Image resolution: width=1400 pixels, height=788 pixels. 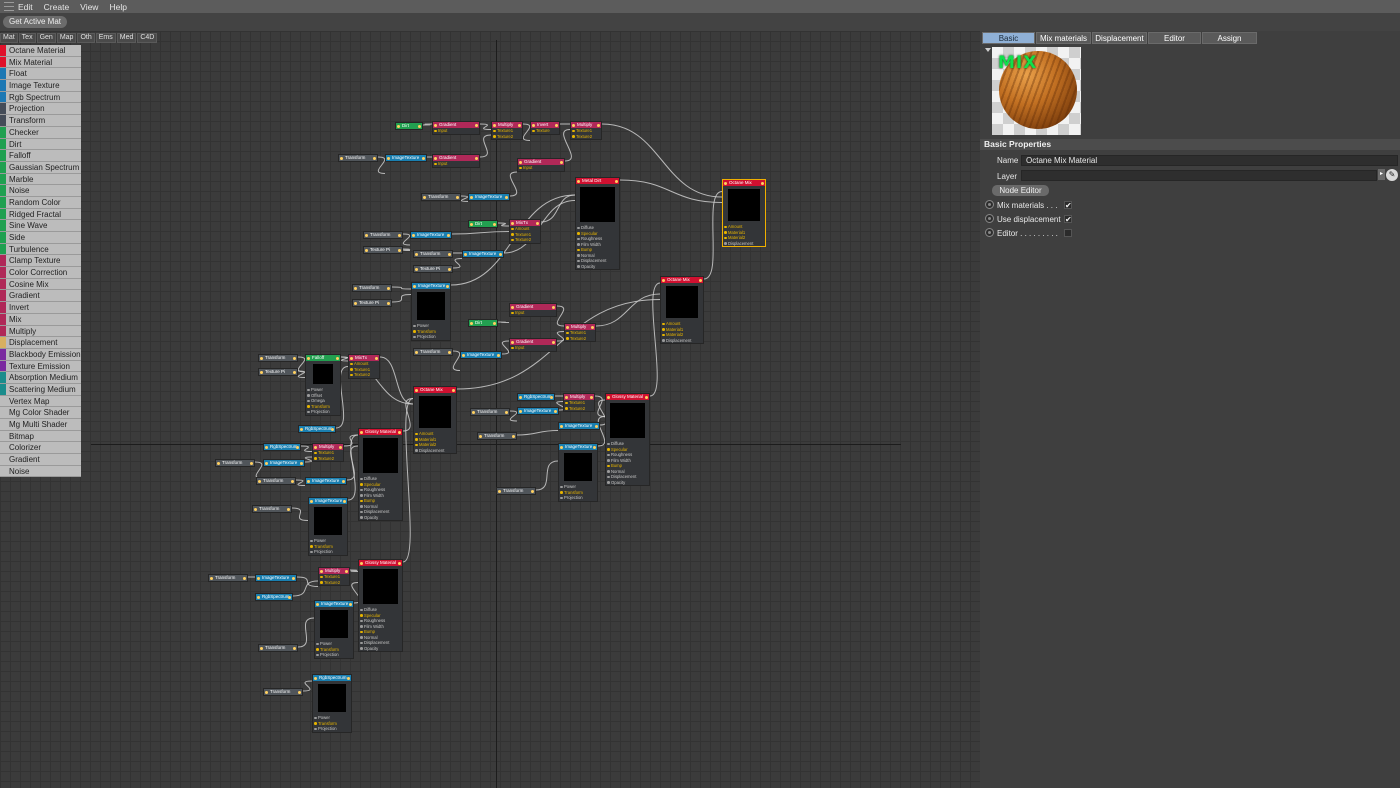 I want to click on node-gradient-d: Gradient Input, so click(x=533, y=310).